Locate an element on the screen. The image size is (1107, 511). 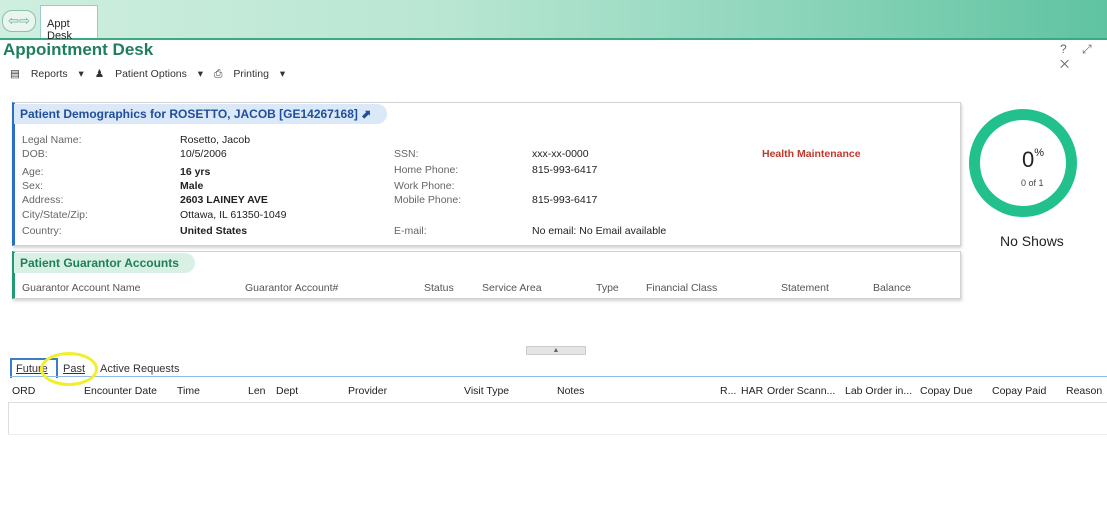
country-value: United States is located at coordinates (214, 231).